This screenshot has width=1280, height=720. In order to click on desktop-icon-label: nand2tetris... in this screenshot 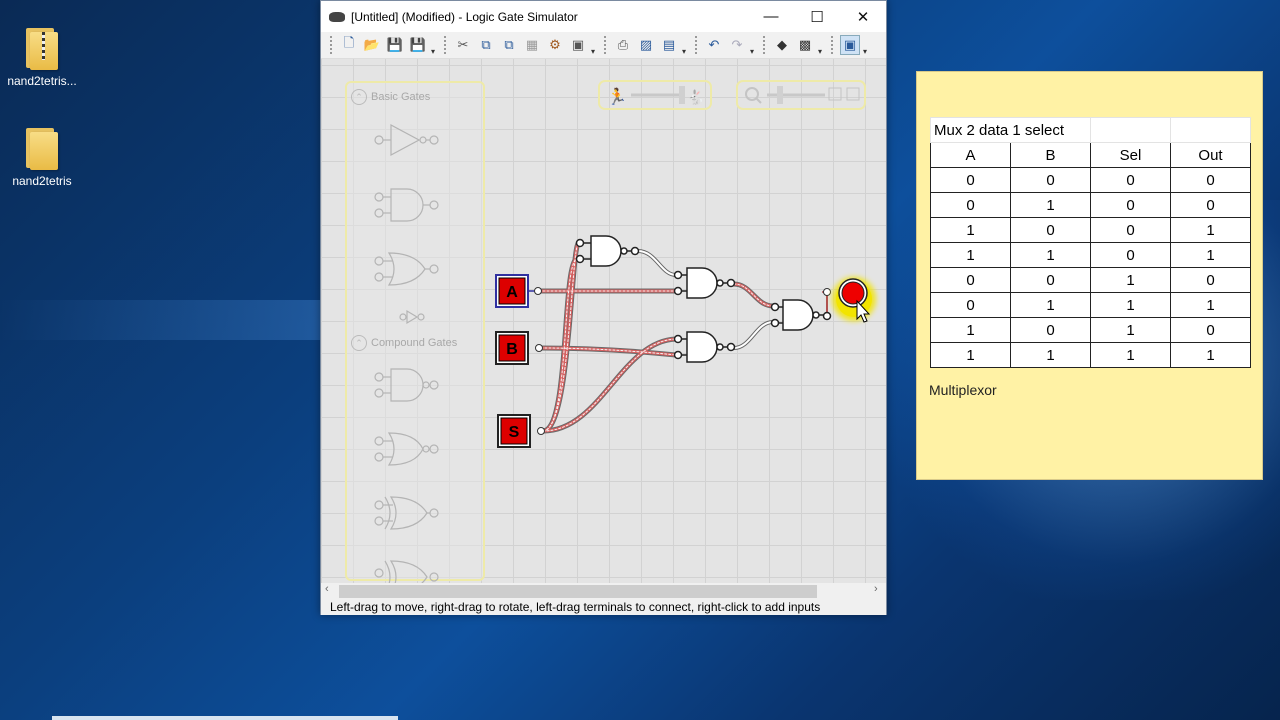, I will do `click(42, 81)`.